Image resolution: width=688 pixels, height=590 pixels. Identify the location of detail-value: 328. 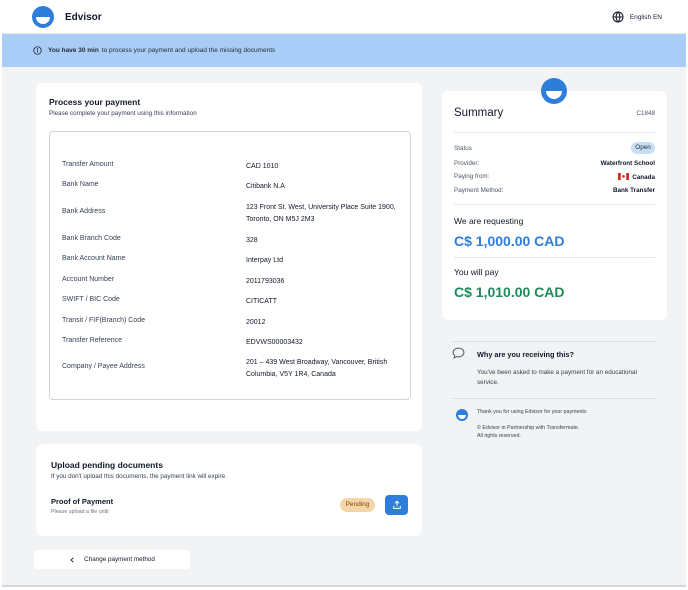
(252, 240).